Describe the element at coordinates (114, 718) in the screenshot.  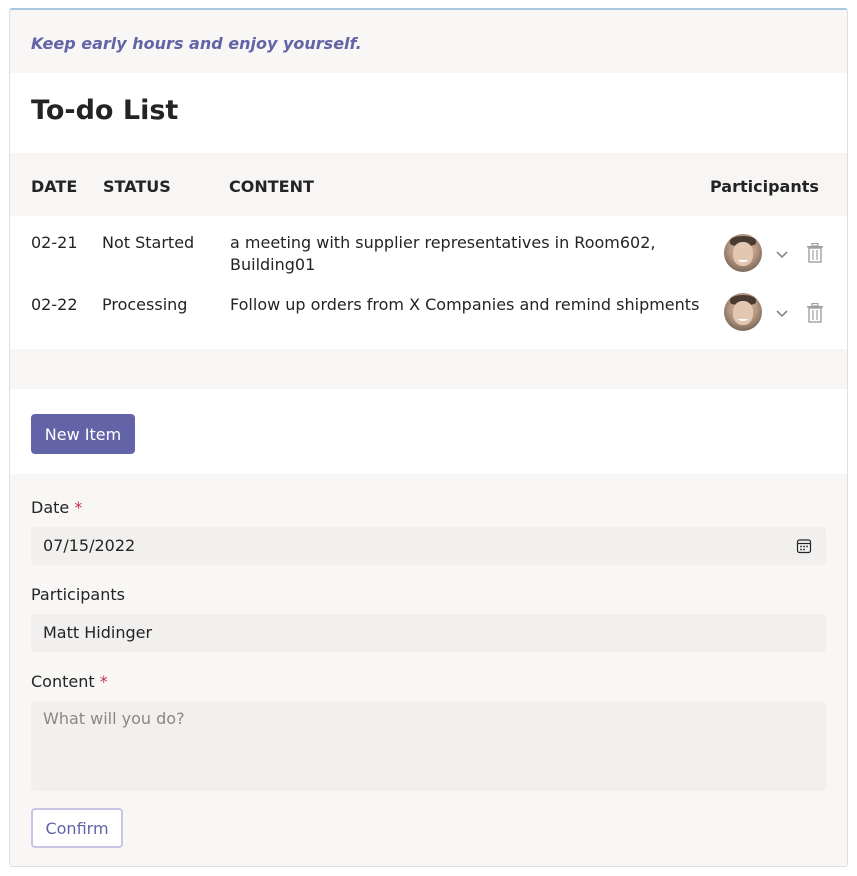
I see `content-placeholder: What will you do?` at that location.